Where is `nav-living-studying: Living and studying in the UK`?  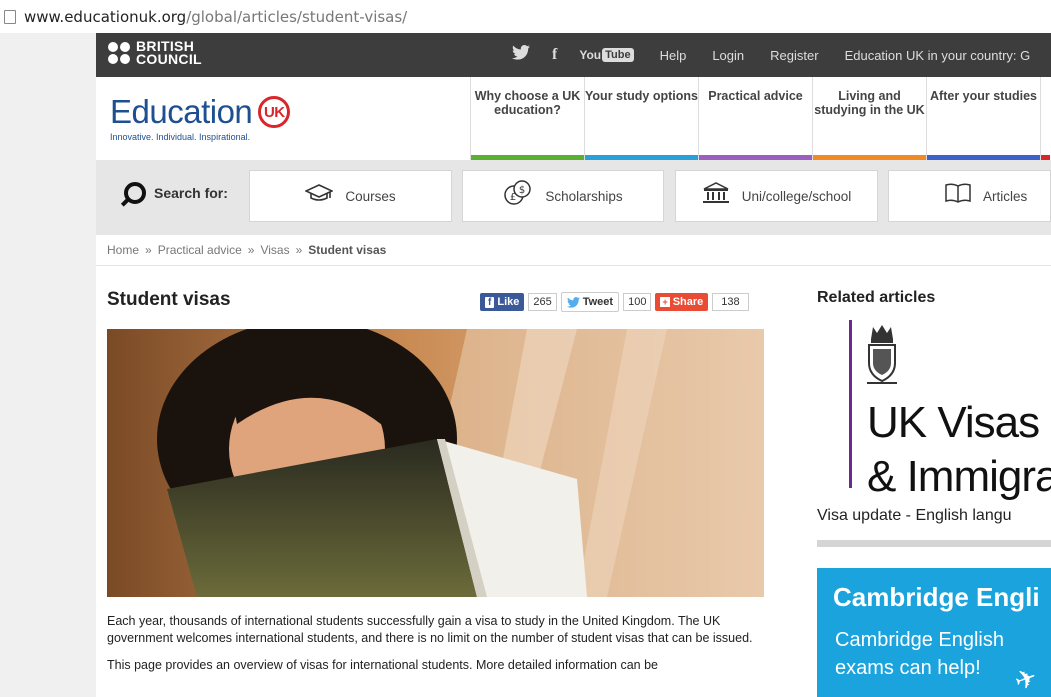 nav-living-studying: Living and studying in the UK is located at coordinates (869, 118).